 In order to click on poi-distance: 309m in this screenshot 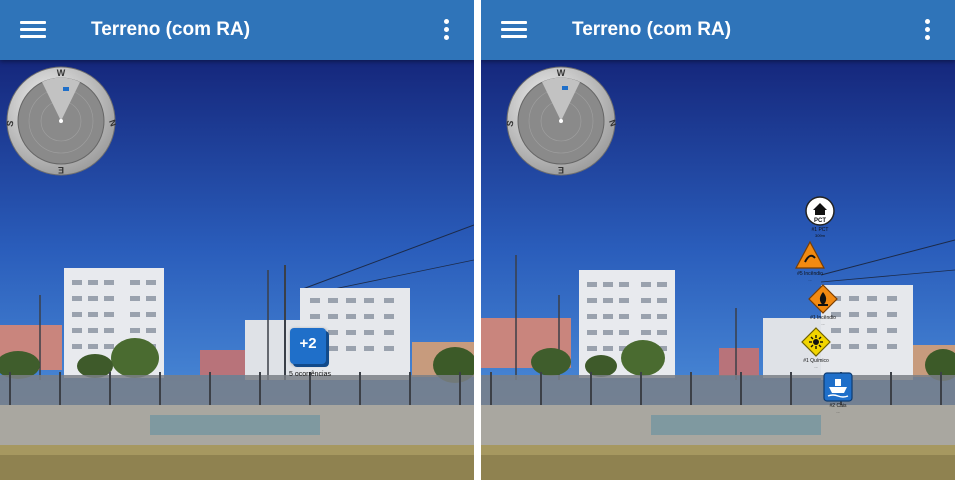, I will do `click(819, 235)`.